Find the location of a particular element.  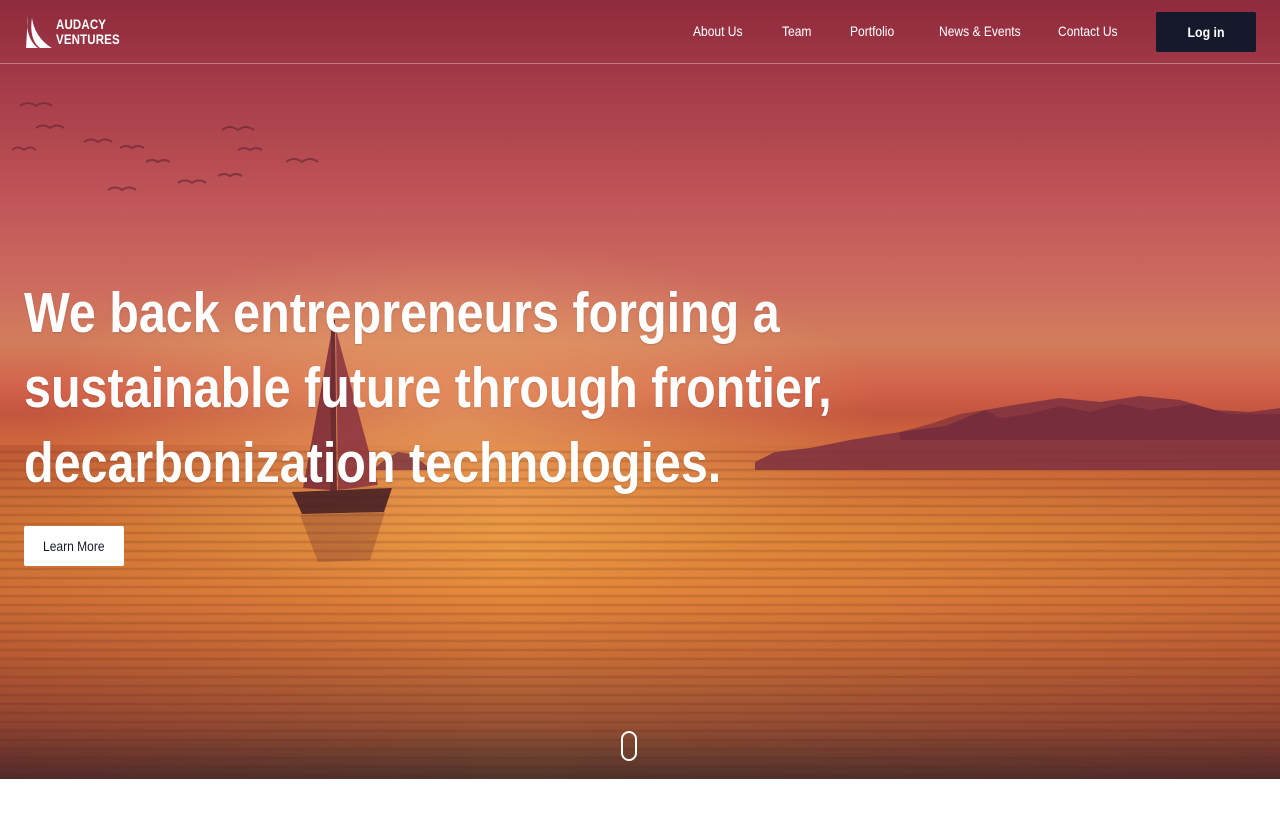

login-button-label: Log in is located at coordinates (1206, 32).